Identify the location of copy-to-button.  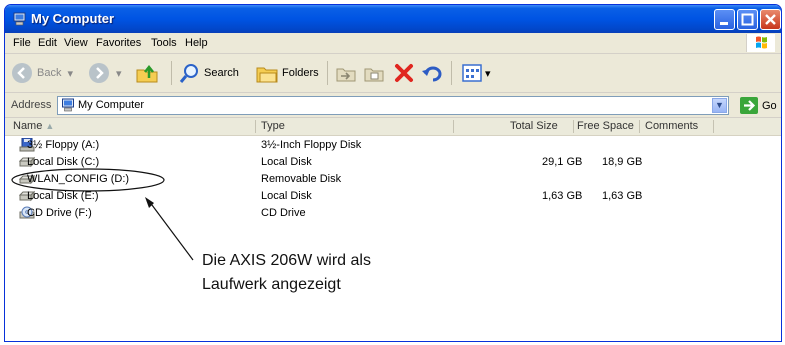
(374, 73).